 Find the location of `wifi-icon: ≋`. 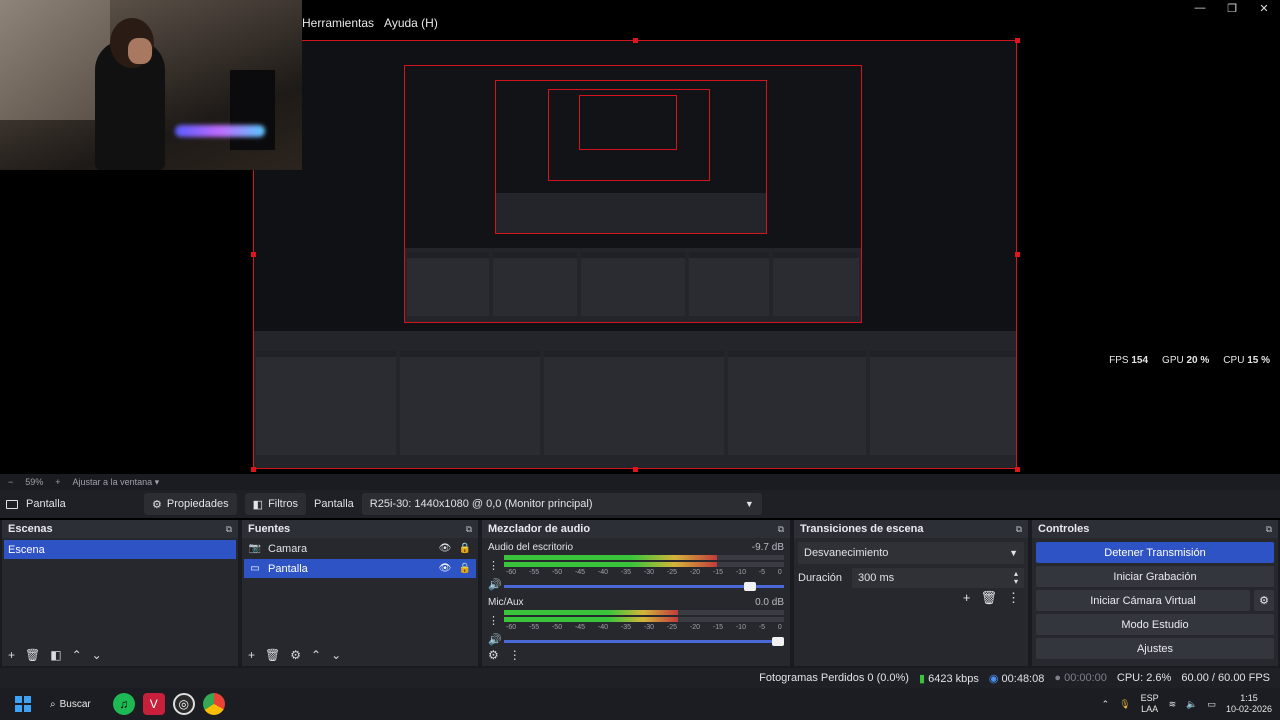

wifi-icon: ≋ is located at coordinates (1173, 704).